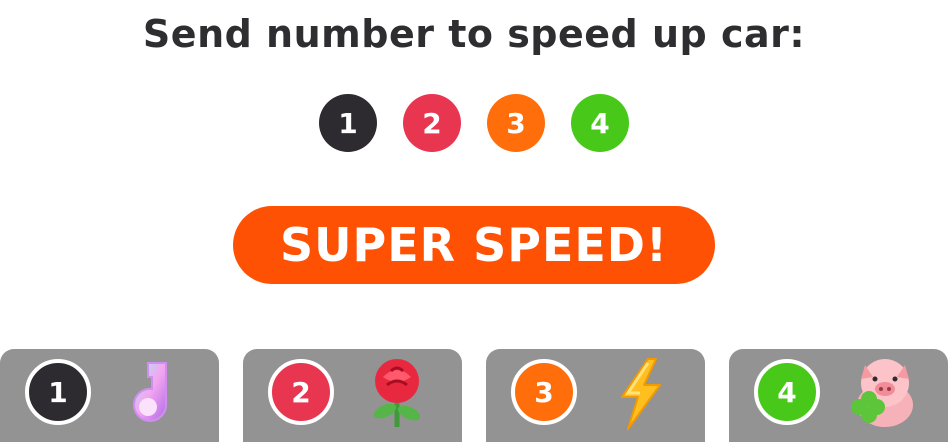  Describe the element at coordinates (301, 392) in the screenshot. I see `gift-number-badge: 2` at that location.